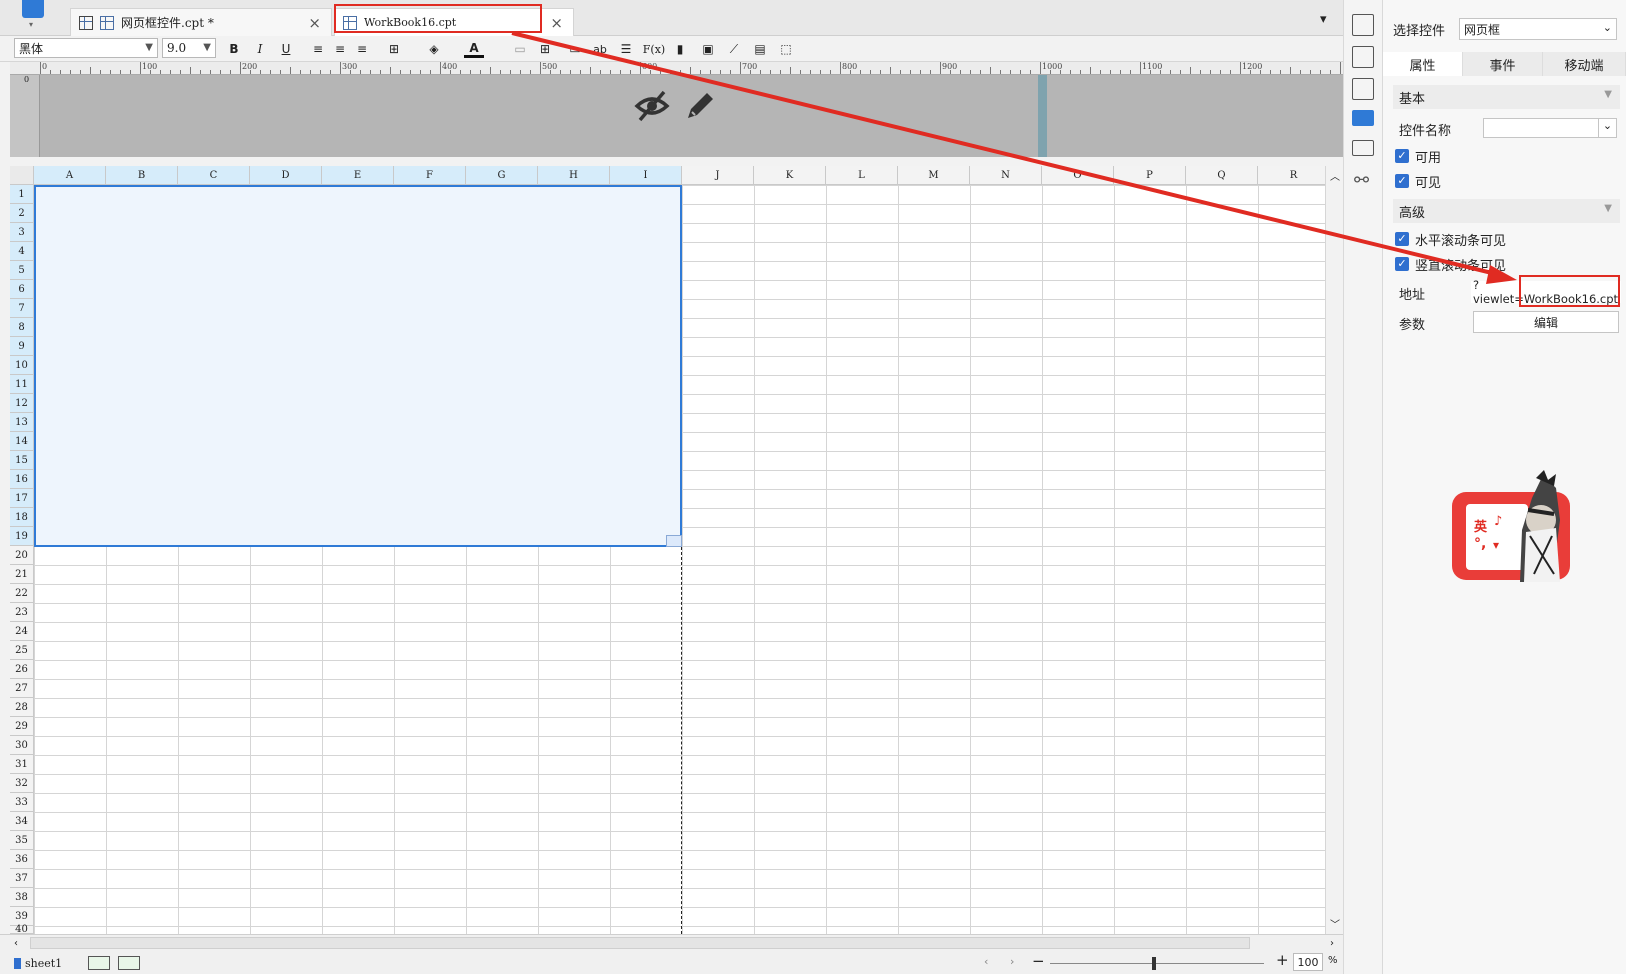 Image resolution: width=1626 pixels, height=974 pixels. I want to click on link-icon: ⚯, so click(1361, 180).